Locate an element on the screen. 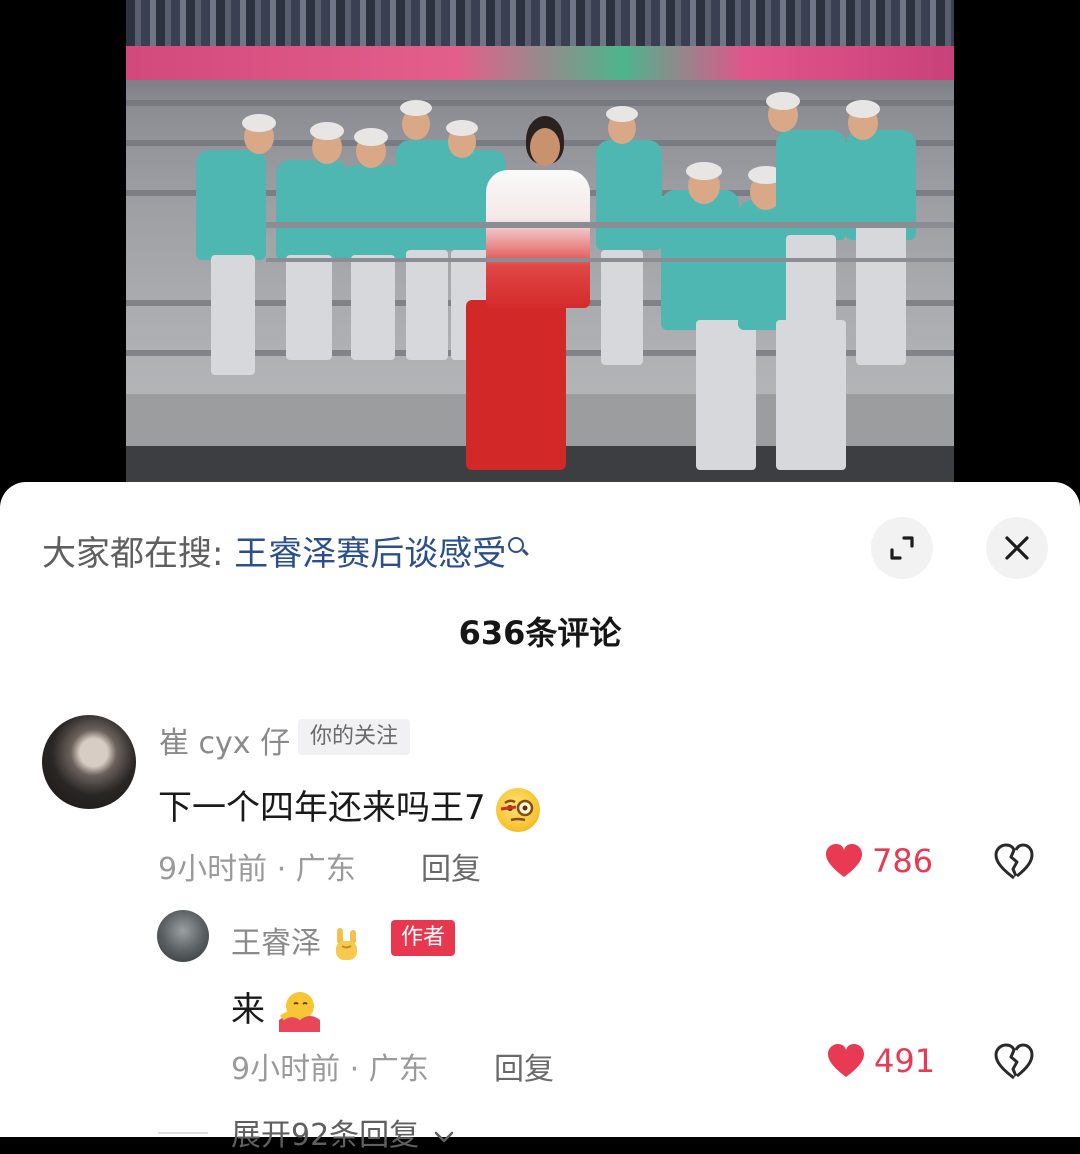  expand-replies-button: 展开92条回复 is located at coordinates (343, 1132).